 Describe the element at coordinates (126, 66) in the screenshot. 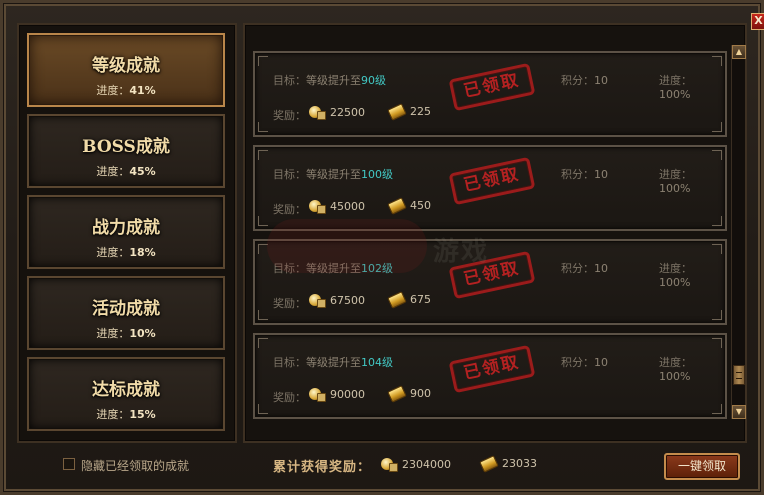

I see `sidebar-item-title: 等级成就` at that location.